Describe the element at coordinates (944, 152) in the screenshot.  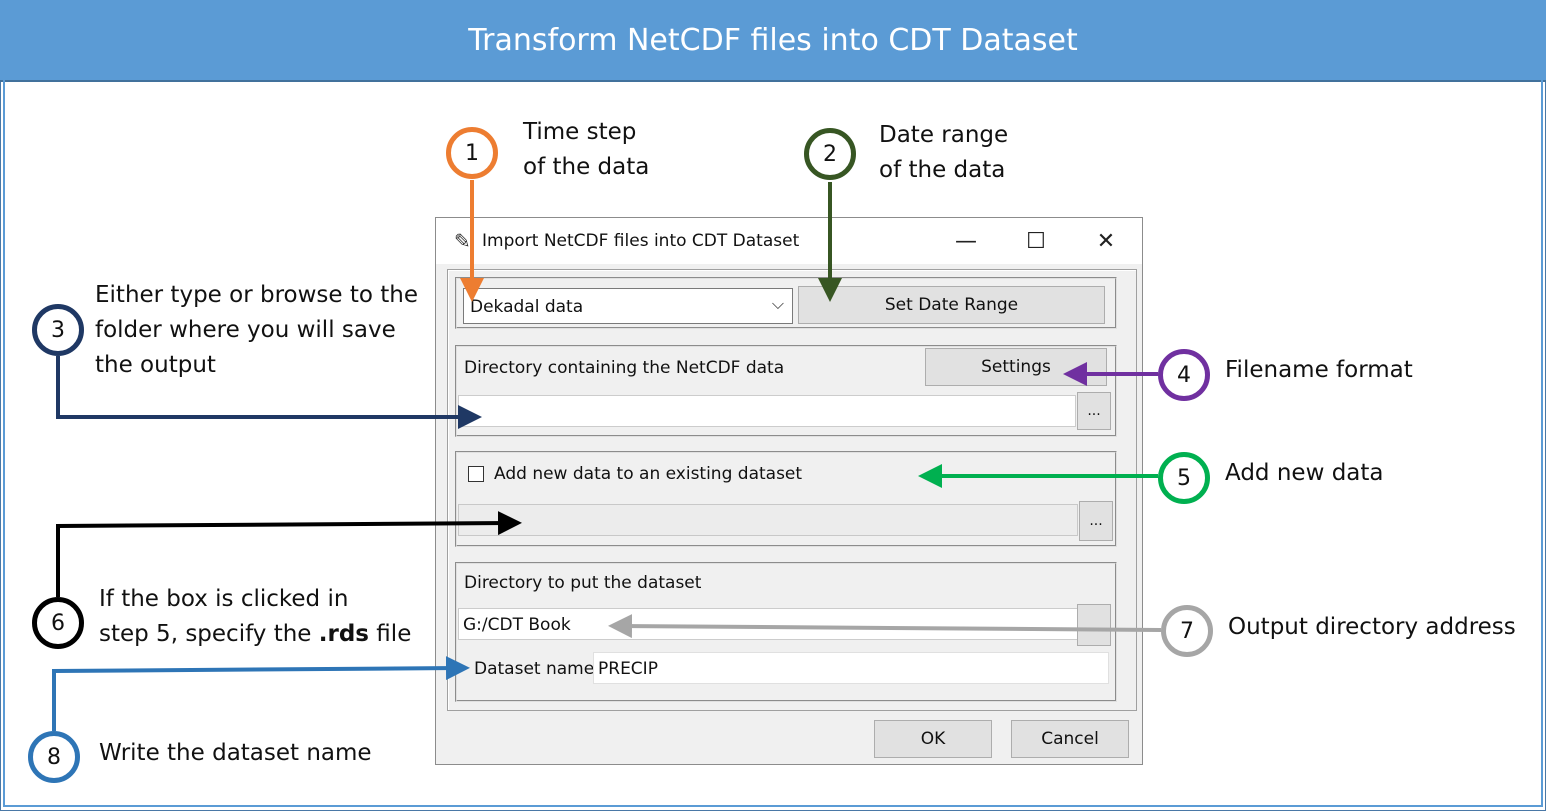
I see `note-2: Date range of the data` at that location.